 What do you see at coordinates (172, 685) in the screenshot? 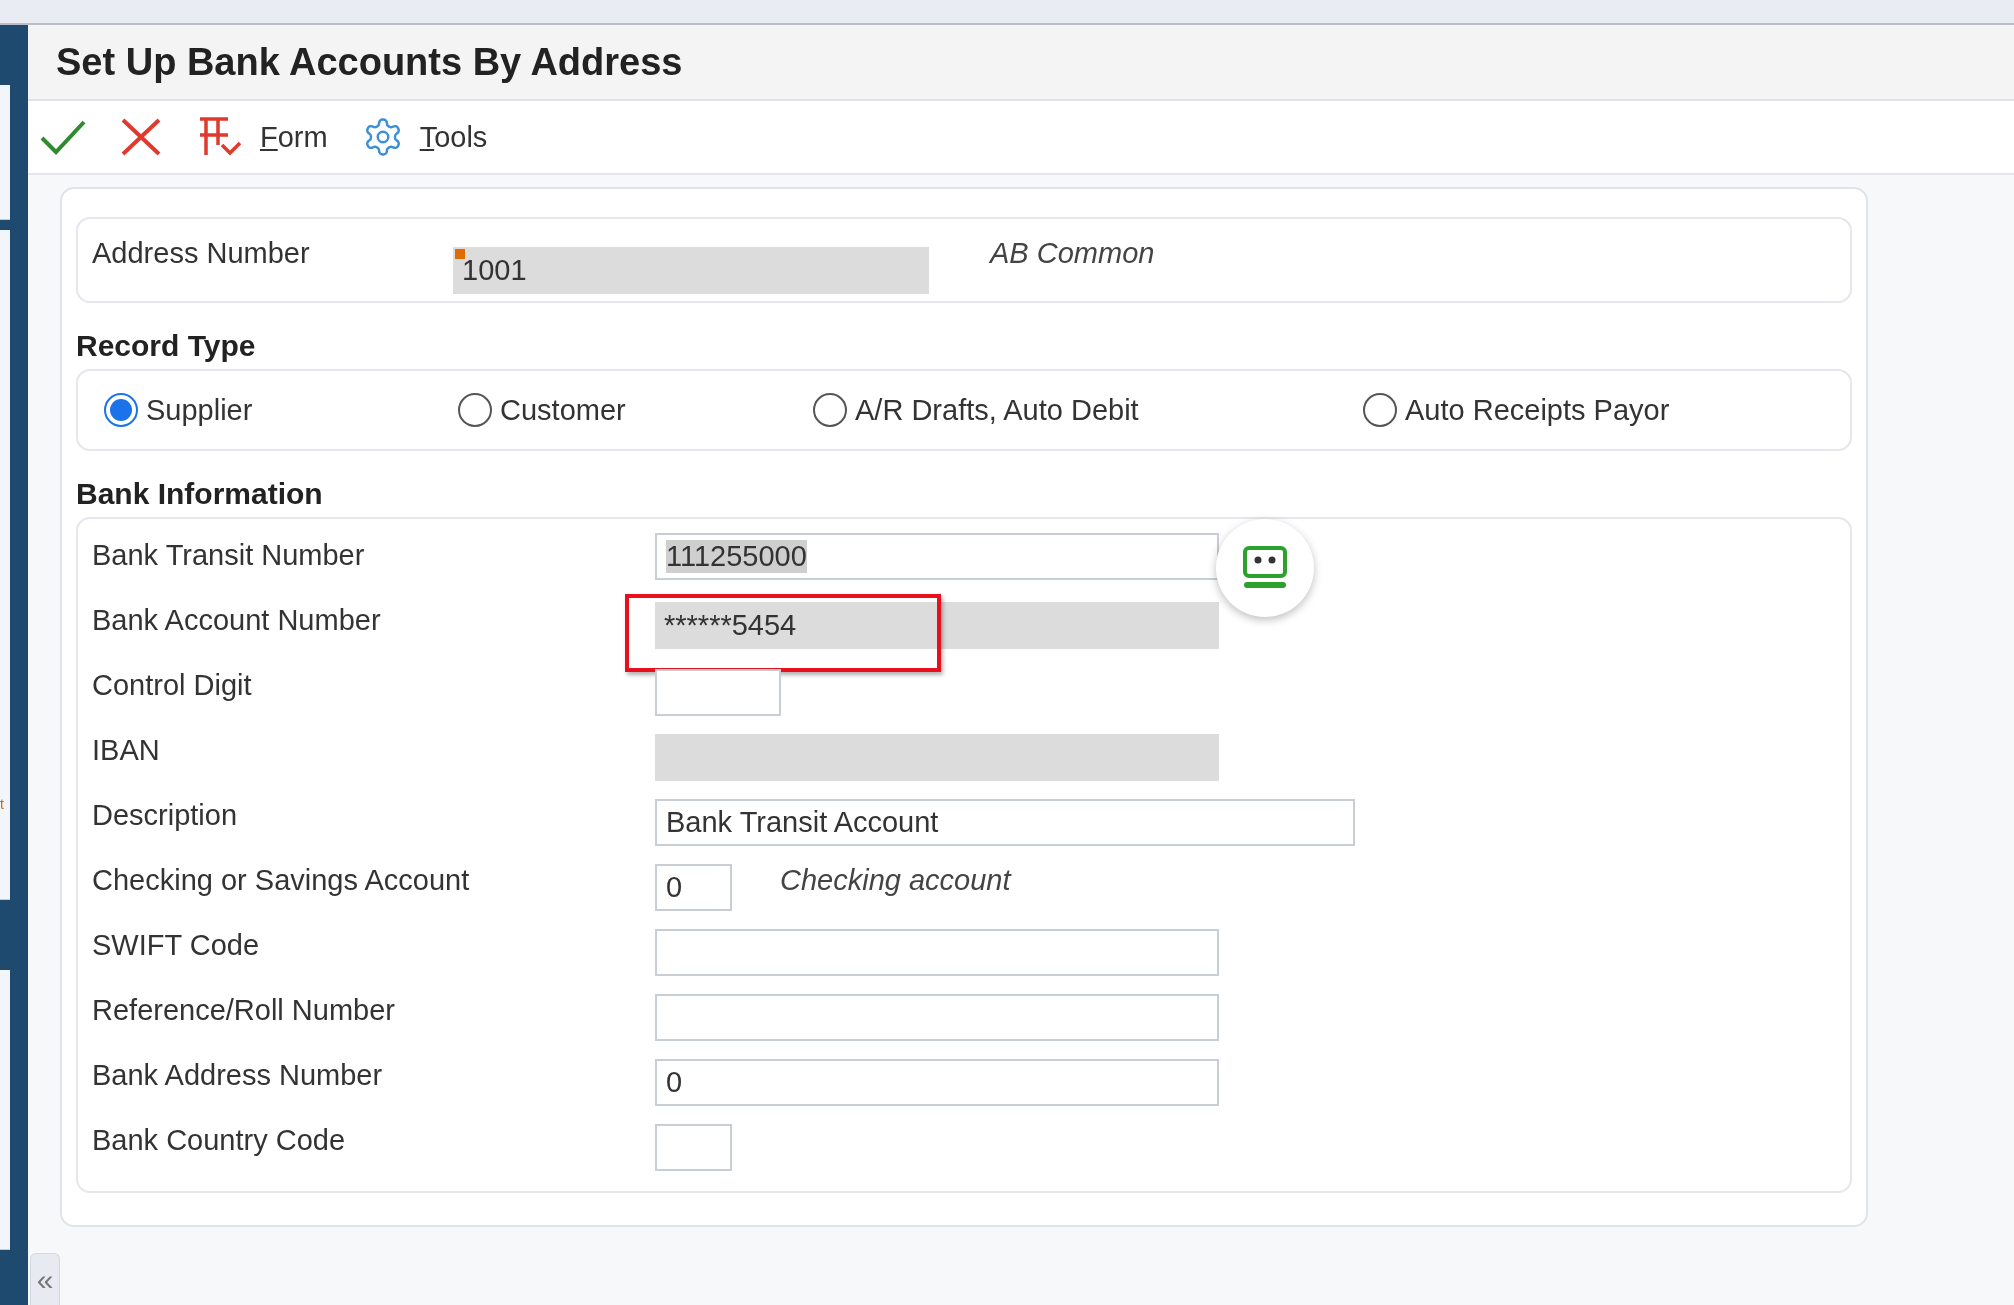
I see `field-label: Control Digit` at bounding box center [172, 685].